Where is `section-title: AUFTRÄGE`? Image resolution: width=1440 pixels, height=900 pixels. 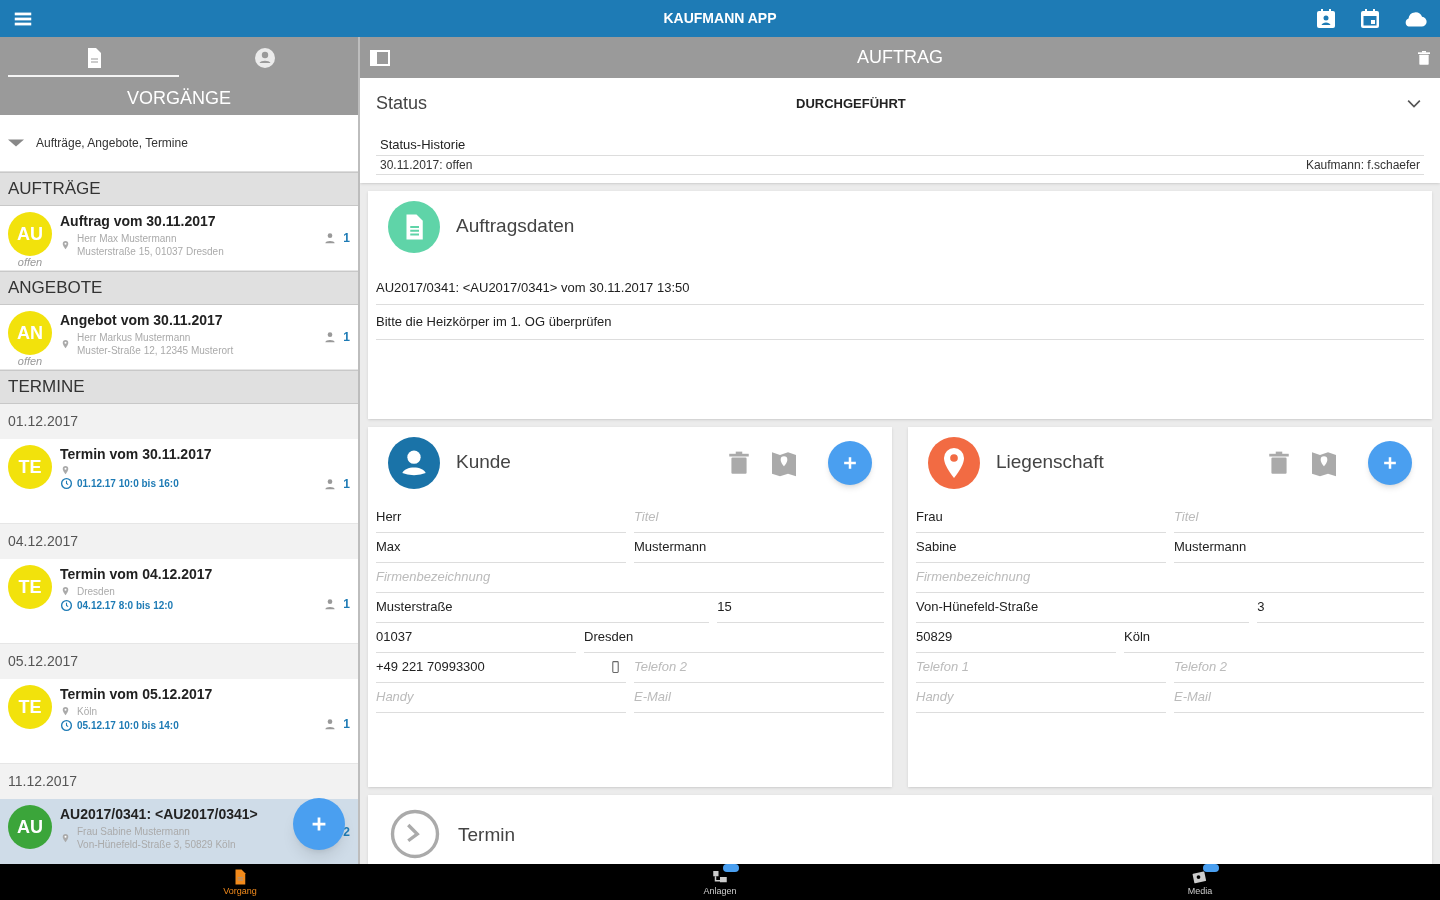
section-title: AUFTRÄGE is located at coordinates (54, 189).